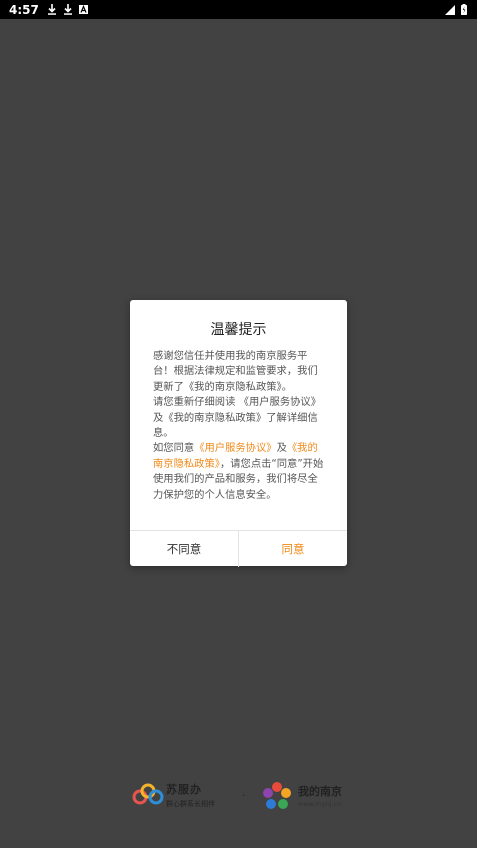 The width and height of the screenshot is (477, 848). What do you see at coordinates (190, 804) in the screenshot?
I see `sufuban-logo-slogan: 群心群系长相伴` at bounding box center [190, 804].